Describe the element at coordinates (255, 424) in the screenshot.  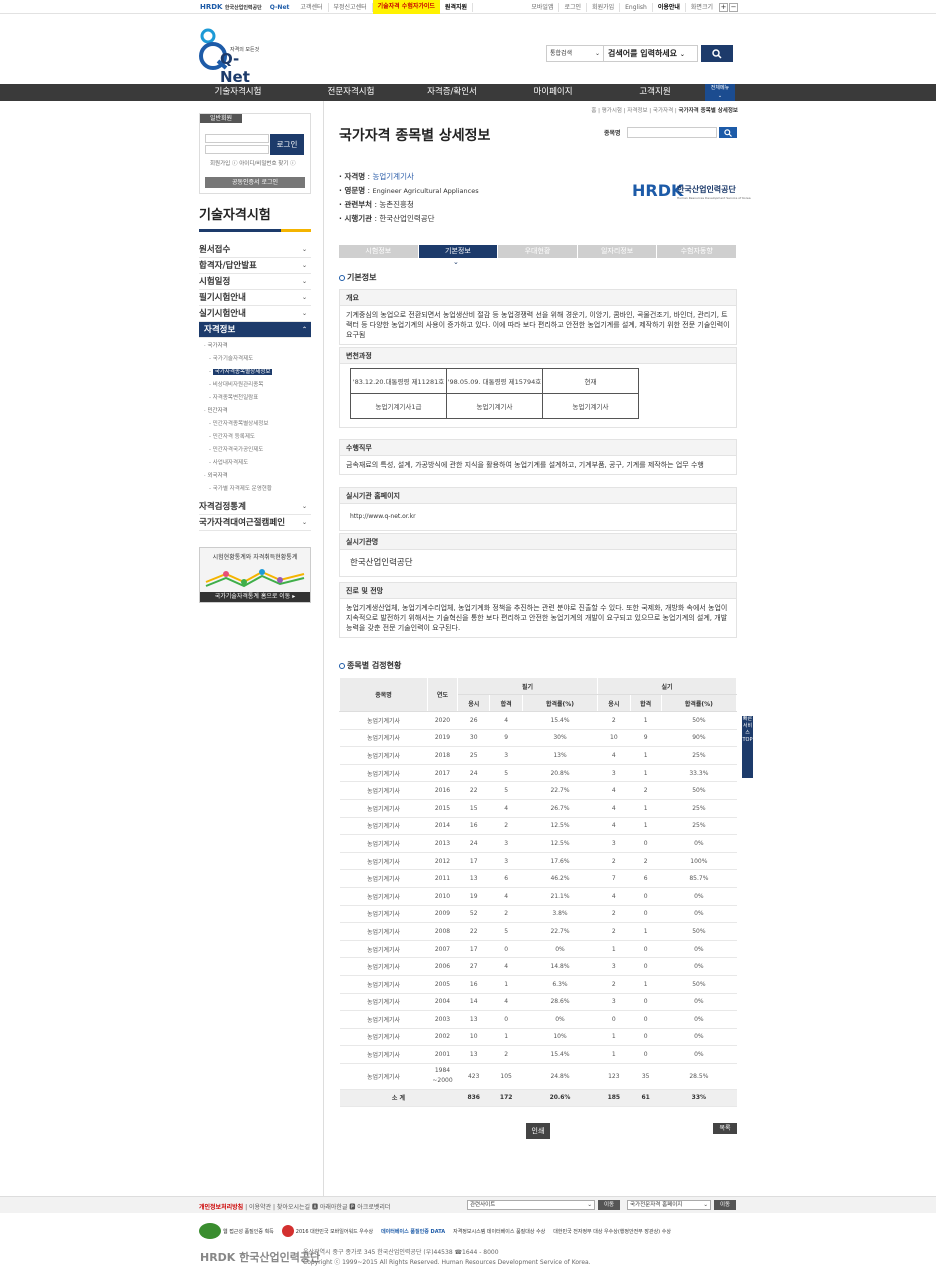
I see `submenu-item: - 민간자격종목별상세정보` at that location.